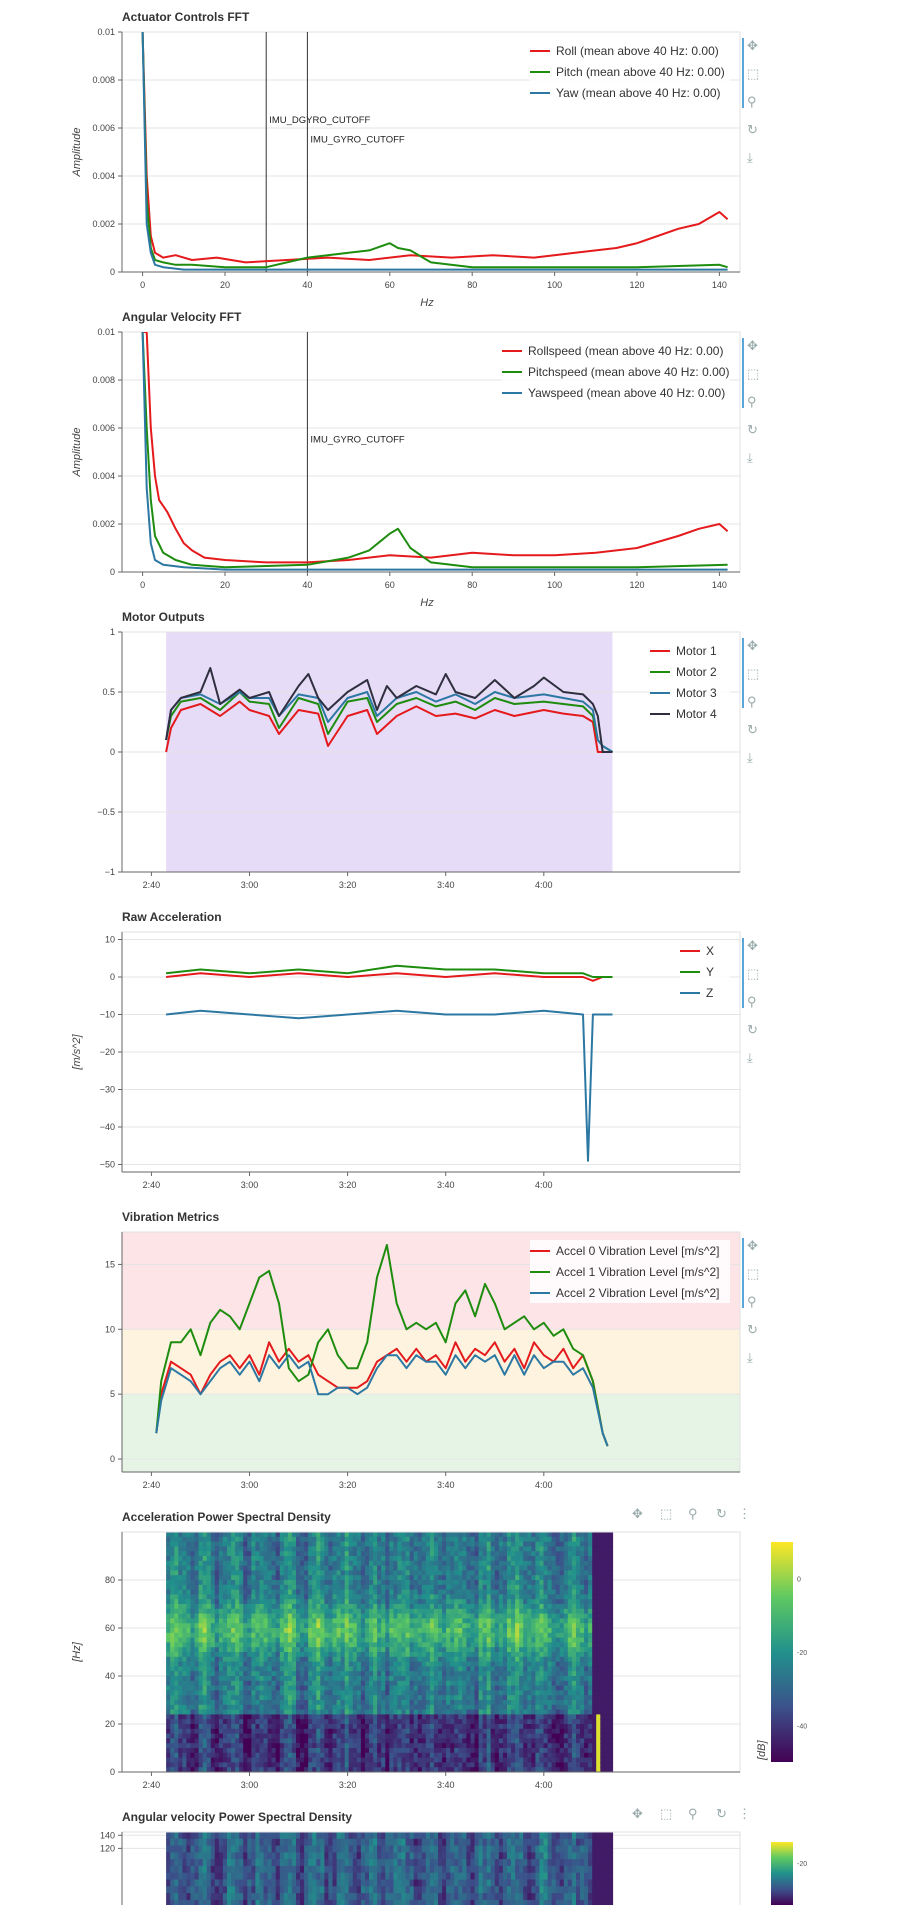 The image size is (901, 1905). I want to click on legend-item: Z, so click(705, 992).